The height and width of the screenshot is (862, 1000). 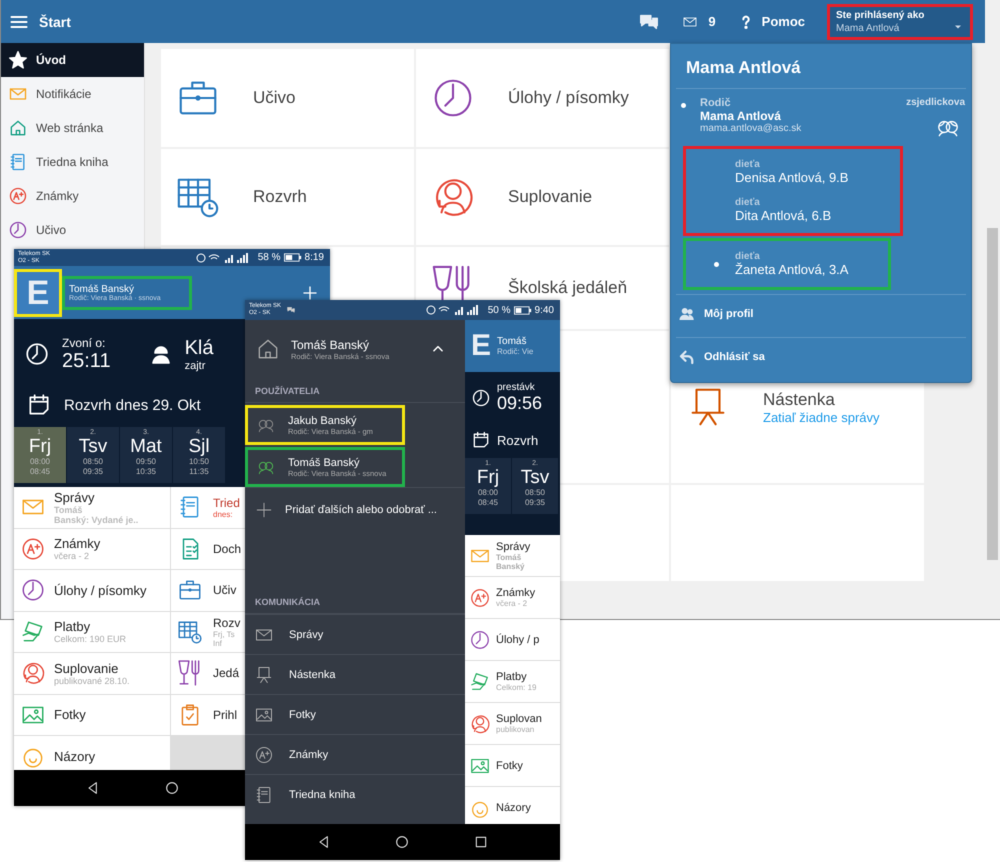 What do you see at coordinates (544, 310) in the screenshot?
I see `clock-label: 9:40` at bounding box center [544, 310].